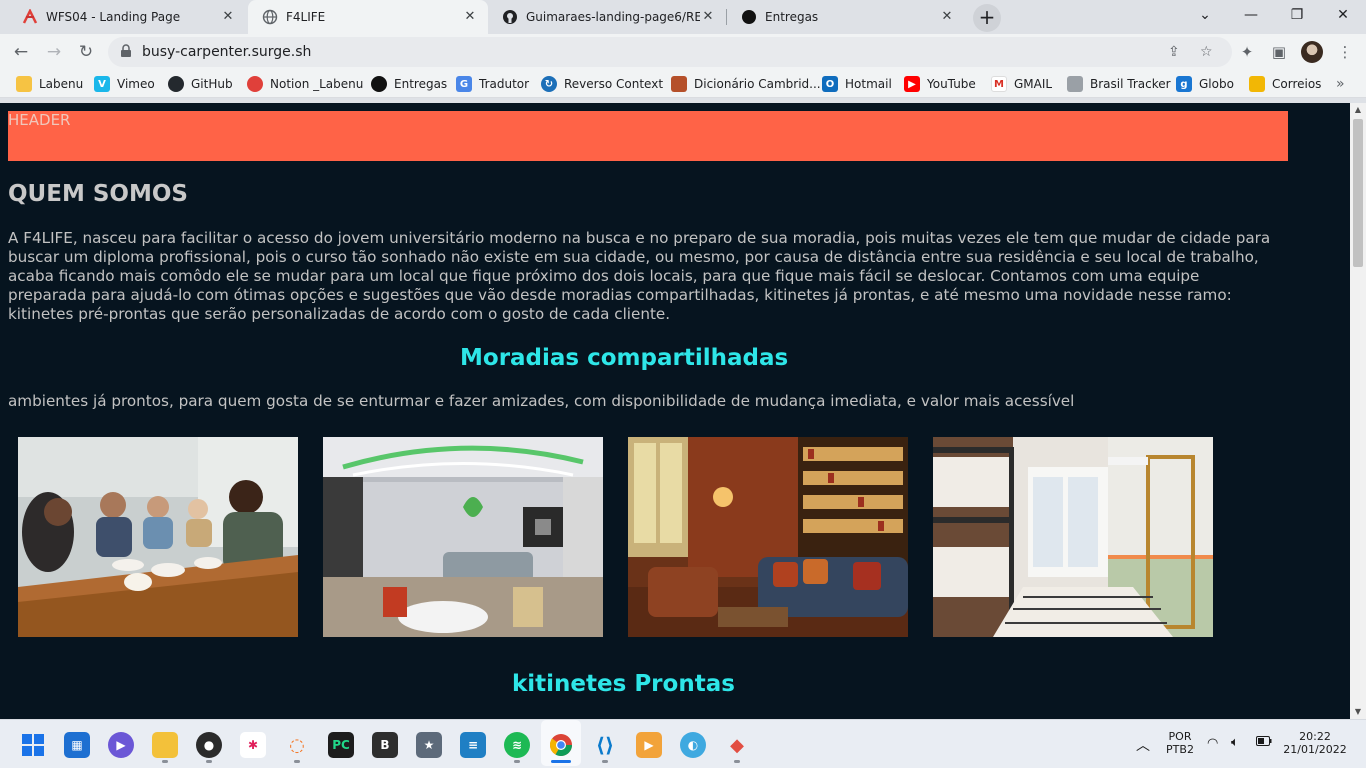 This screenshot has width=1366, height=768. Describe the element at coordinates (561, 745) in the screenshot. I see `chrome-icon` at that location.